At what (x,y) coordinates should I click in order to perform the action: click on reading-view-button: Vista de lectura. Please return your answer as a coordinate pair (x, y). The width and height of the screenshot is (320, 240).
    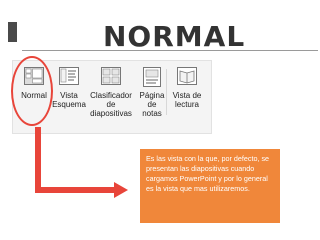
    Looking at the image, I should click on (187, 97).